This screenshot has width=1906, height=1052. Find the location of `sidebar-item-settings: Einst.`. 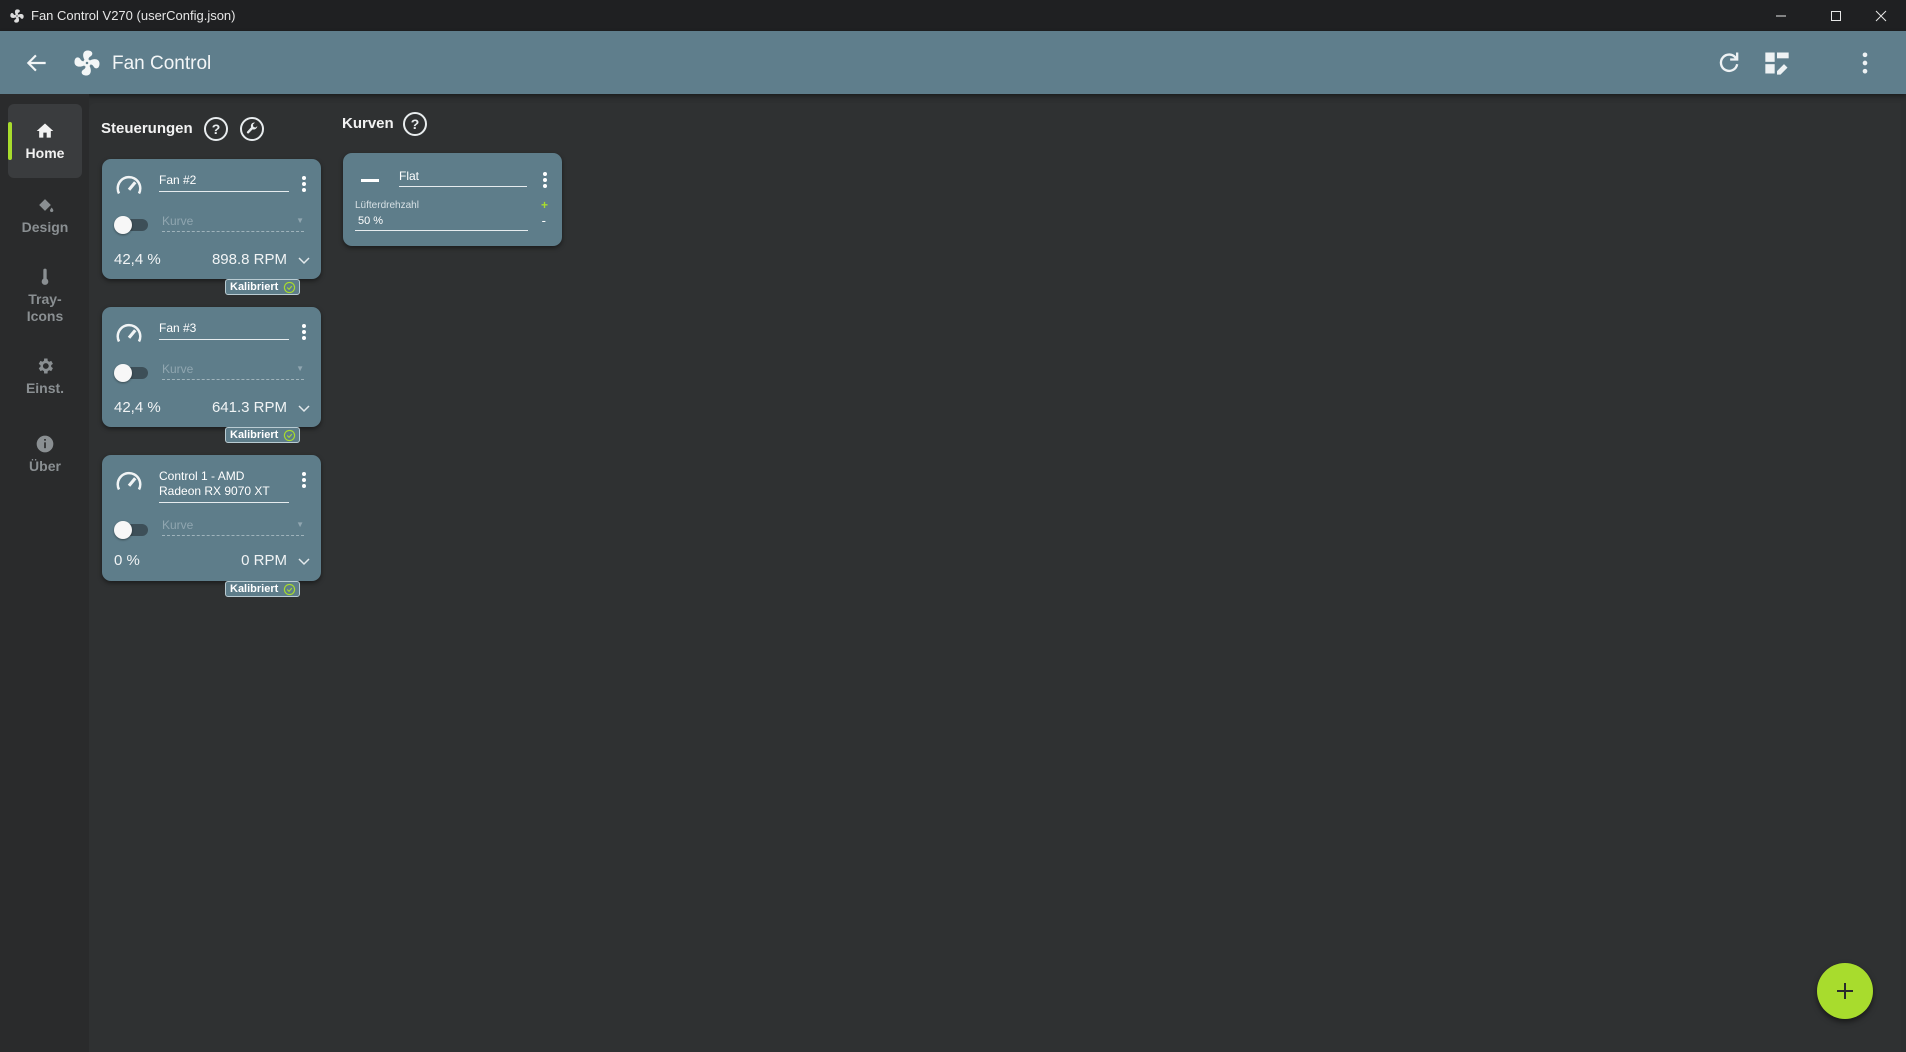

sidebar-item-settings: Einst. is located at coordinates (45, 376).